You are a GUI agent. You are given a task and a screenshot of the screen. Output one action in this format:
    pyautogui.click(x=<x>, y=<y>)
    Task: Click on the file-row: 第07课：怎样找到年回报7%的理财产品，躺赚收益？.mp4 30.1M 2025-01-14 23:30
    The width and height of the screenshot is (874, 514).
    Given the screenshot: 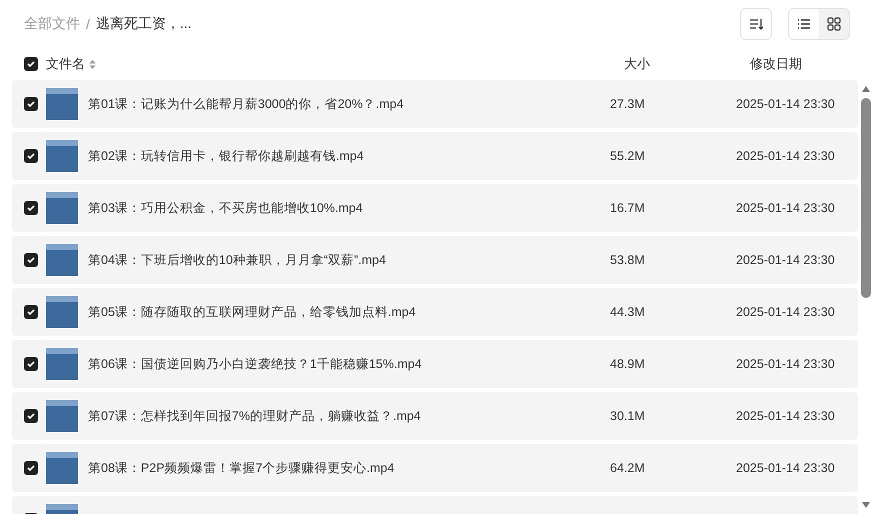 What is the action you would take?
    pyautogui.click(x=435, y=416)
    